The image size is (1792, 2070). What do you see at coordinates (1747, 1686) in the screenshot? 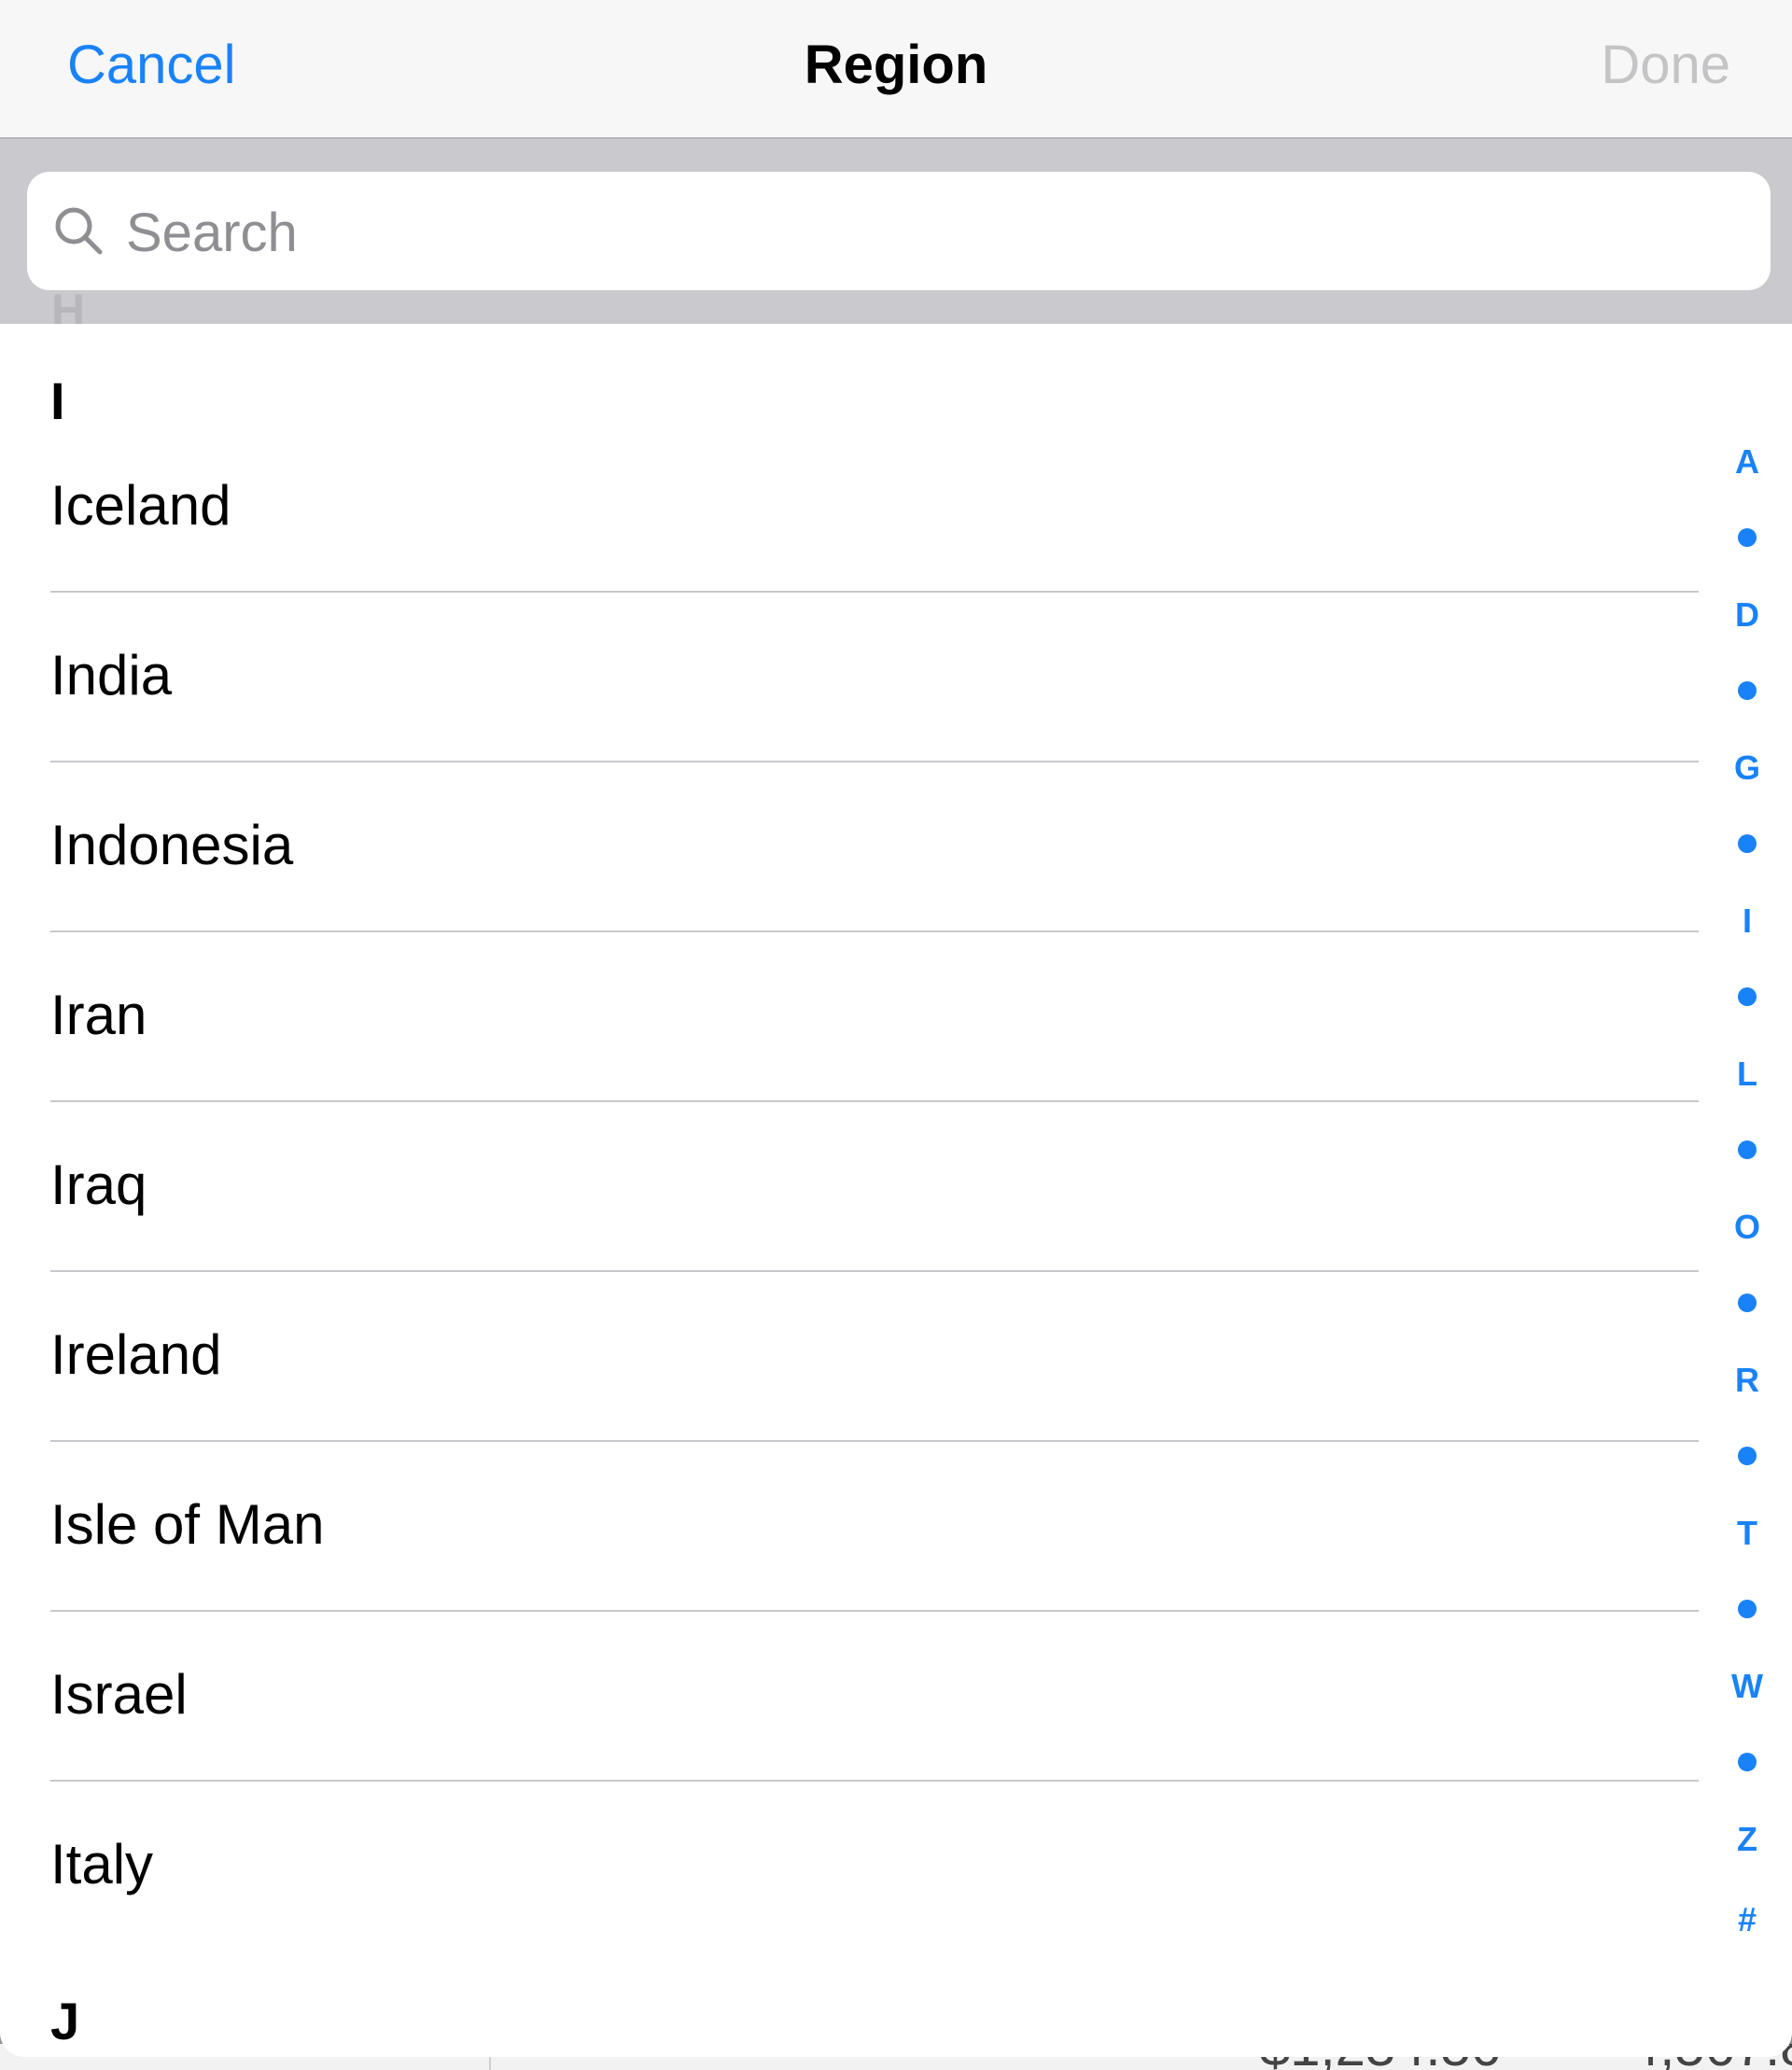
I see `index-letter-w: W` at bounding box center [1747, 1686].